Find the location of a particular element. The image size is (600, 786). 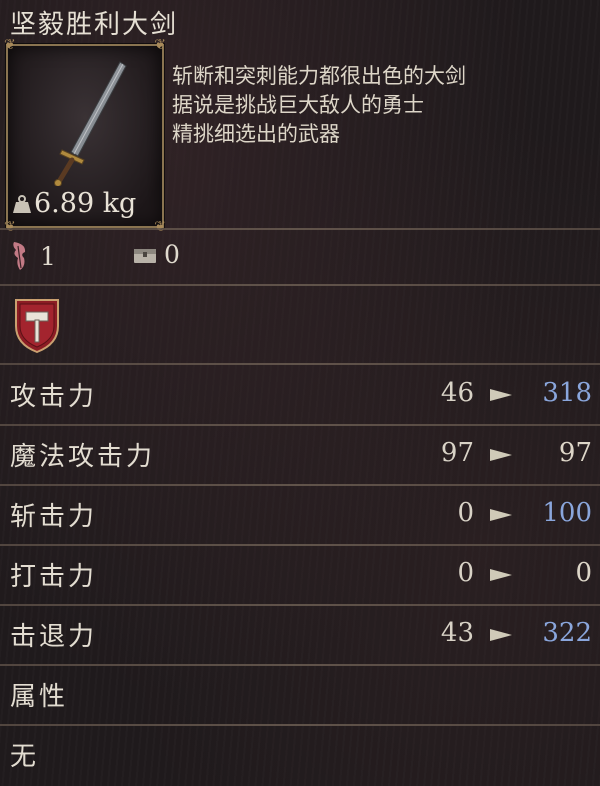

attribute-value: 无 is located at coordinates (25, 757).